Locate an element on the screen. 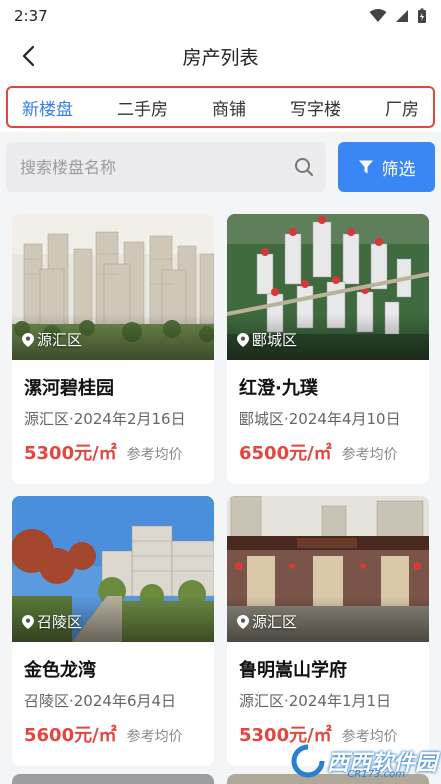 Image resolution: width=441 pixels, height=784 pixels. page-title: 房产列表 is located at coordinates (220, 57).